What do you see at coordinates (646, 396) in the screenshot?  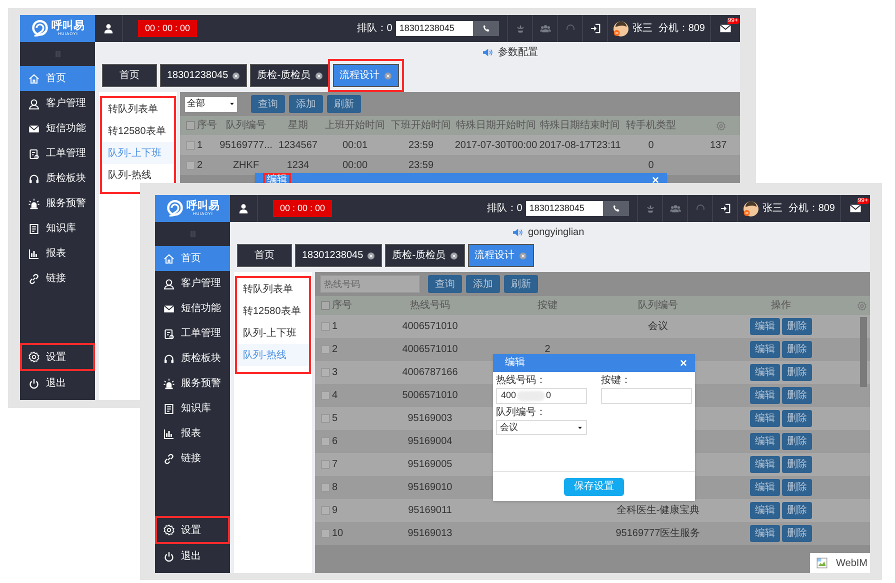 I see `key-field` at bounding box center [646, 396].